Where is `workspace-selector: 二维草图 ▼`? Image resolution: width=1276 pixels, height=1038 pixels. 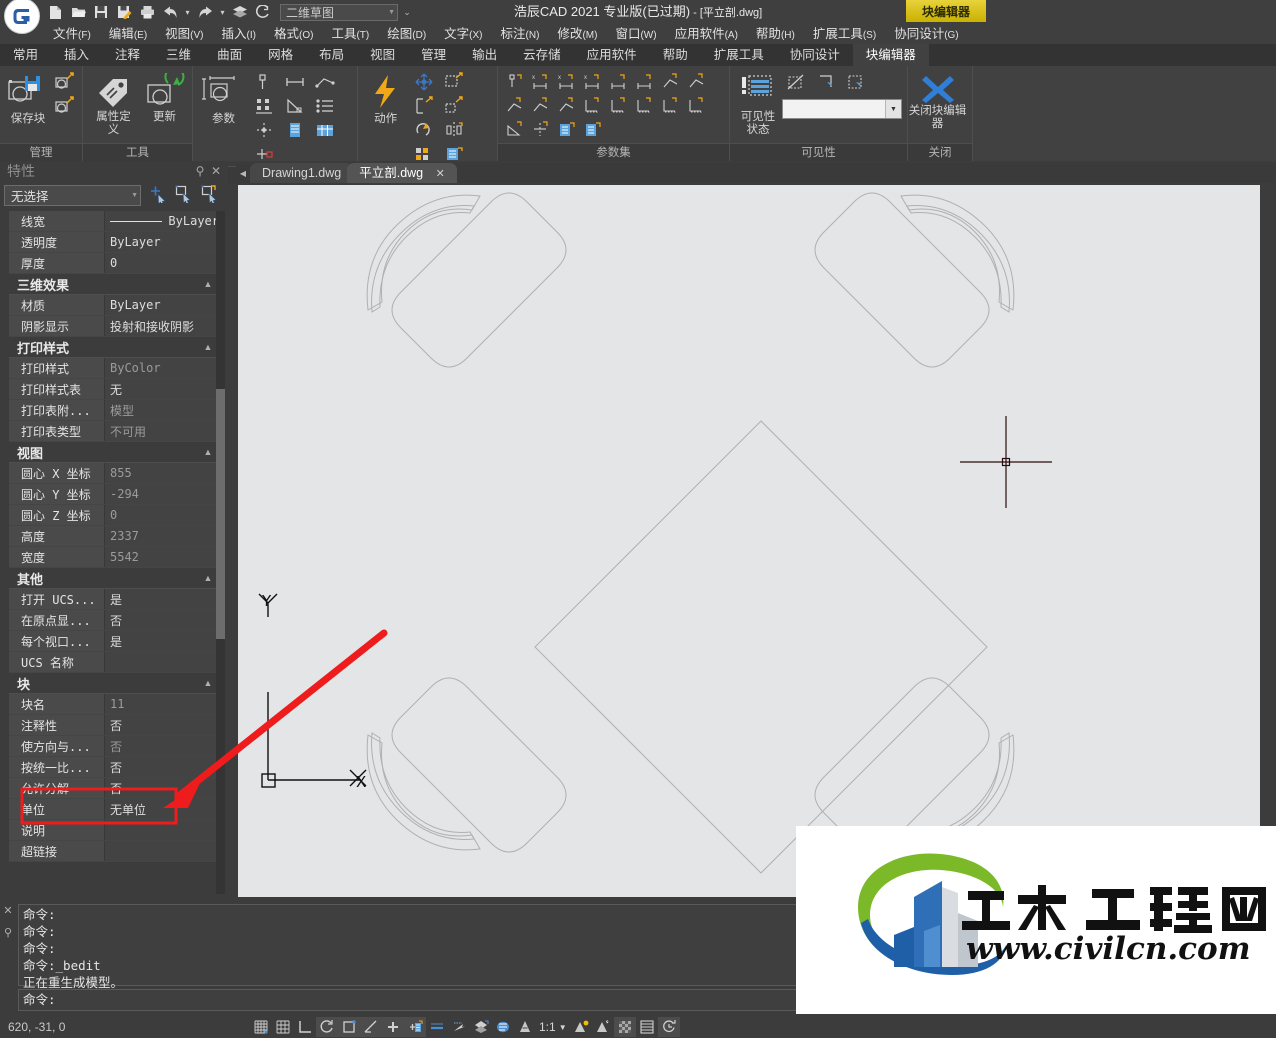 workspace-selector: 二维草图 ▼ is located at coordinates (339, 12).